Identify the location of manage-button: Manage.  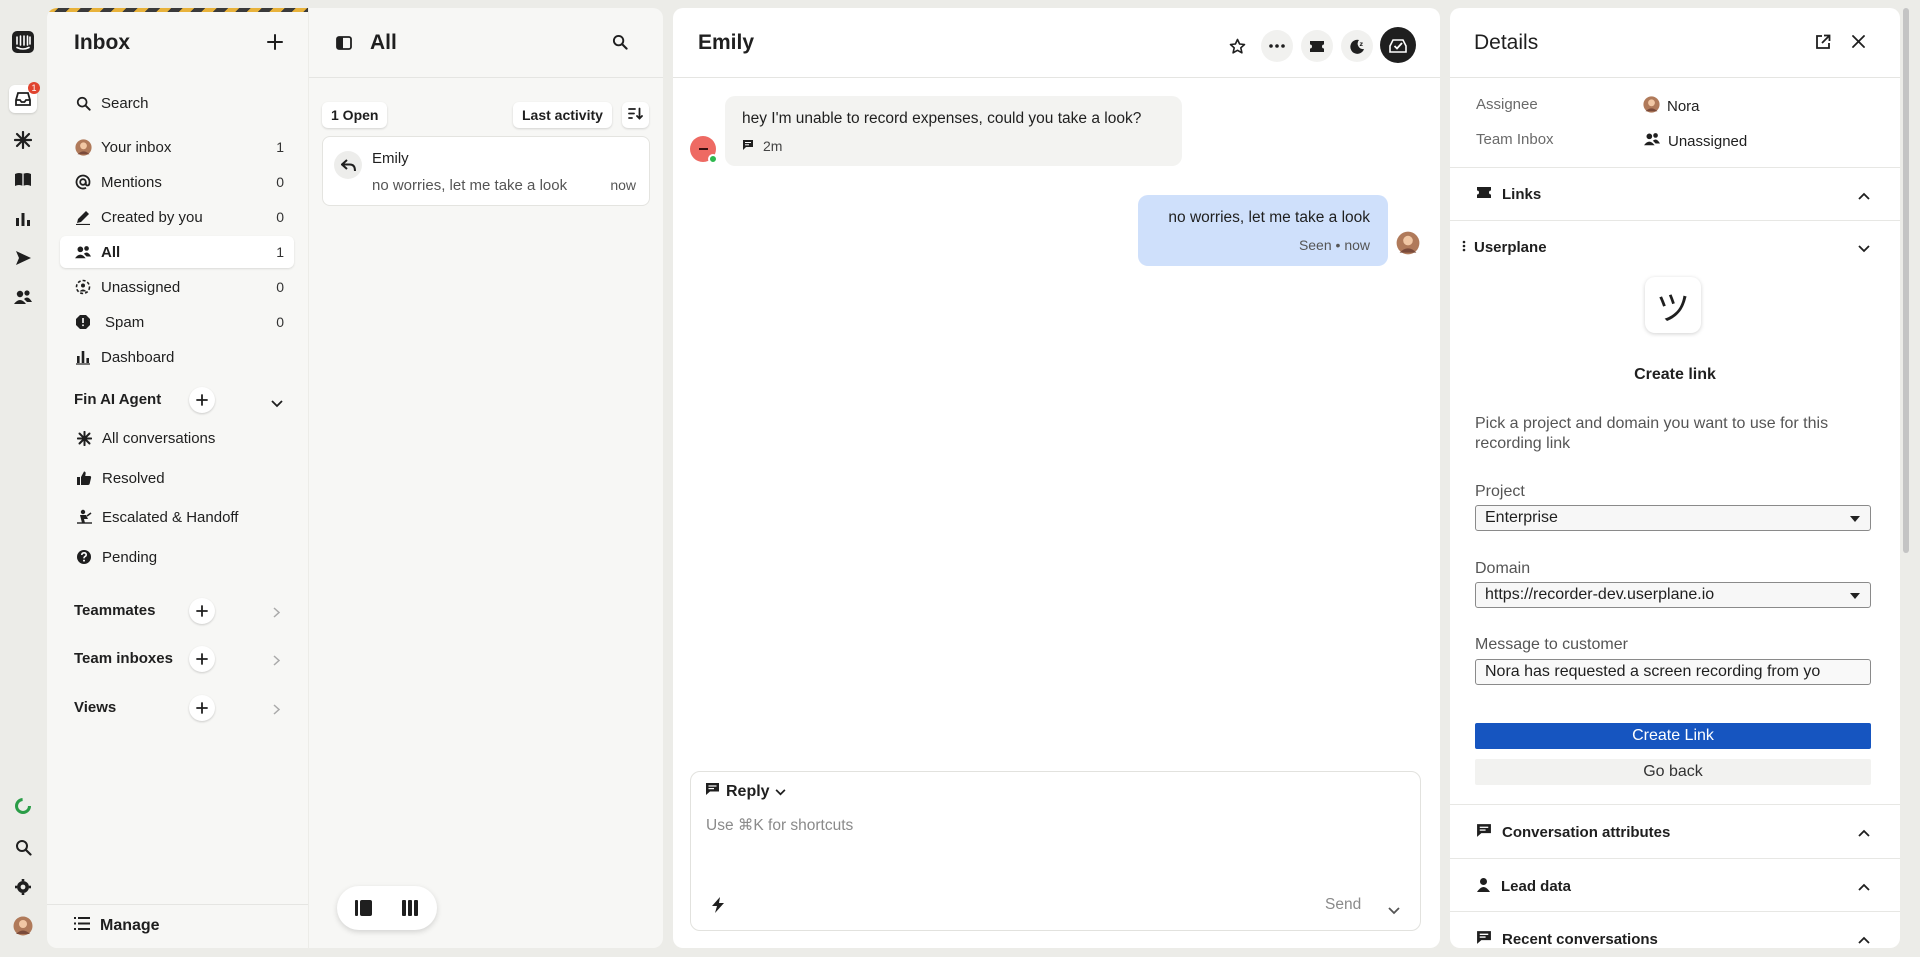
(117, 926).